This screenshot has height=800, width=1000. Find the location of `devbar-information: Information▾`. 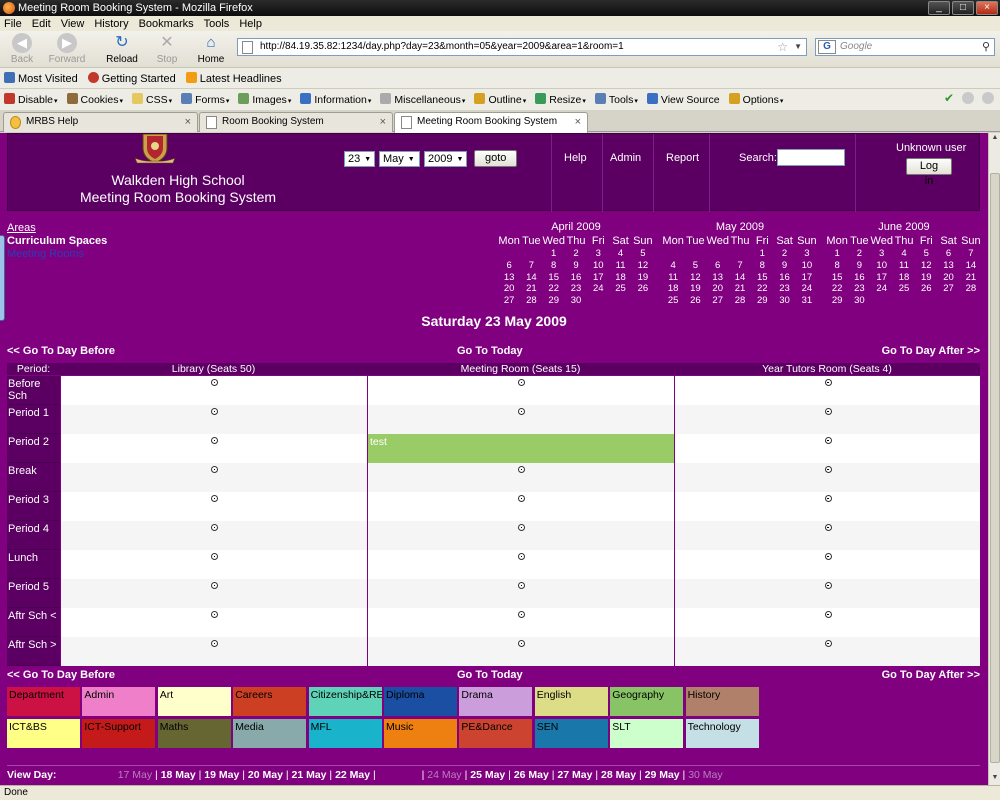

devbar-information: Information▾ is located at coordinates (335, 99).